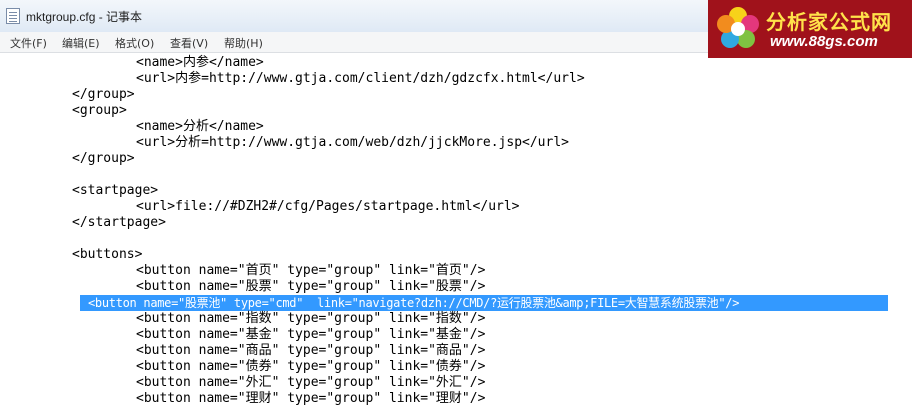 Image resolution: width=912 pixels, height=408 pixels. What do you see at coordinates (189, 43) in the screenshot?
I see `menu-view: 查看(V)` at bounding box center [189, 43].